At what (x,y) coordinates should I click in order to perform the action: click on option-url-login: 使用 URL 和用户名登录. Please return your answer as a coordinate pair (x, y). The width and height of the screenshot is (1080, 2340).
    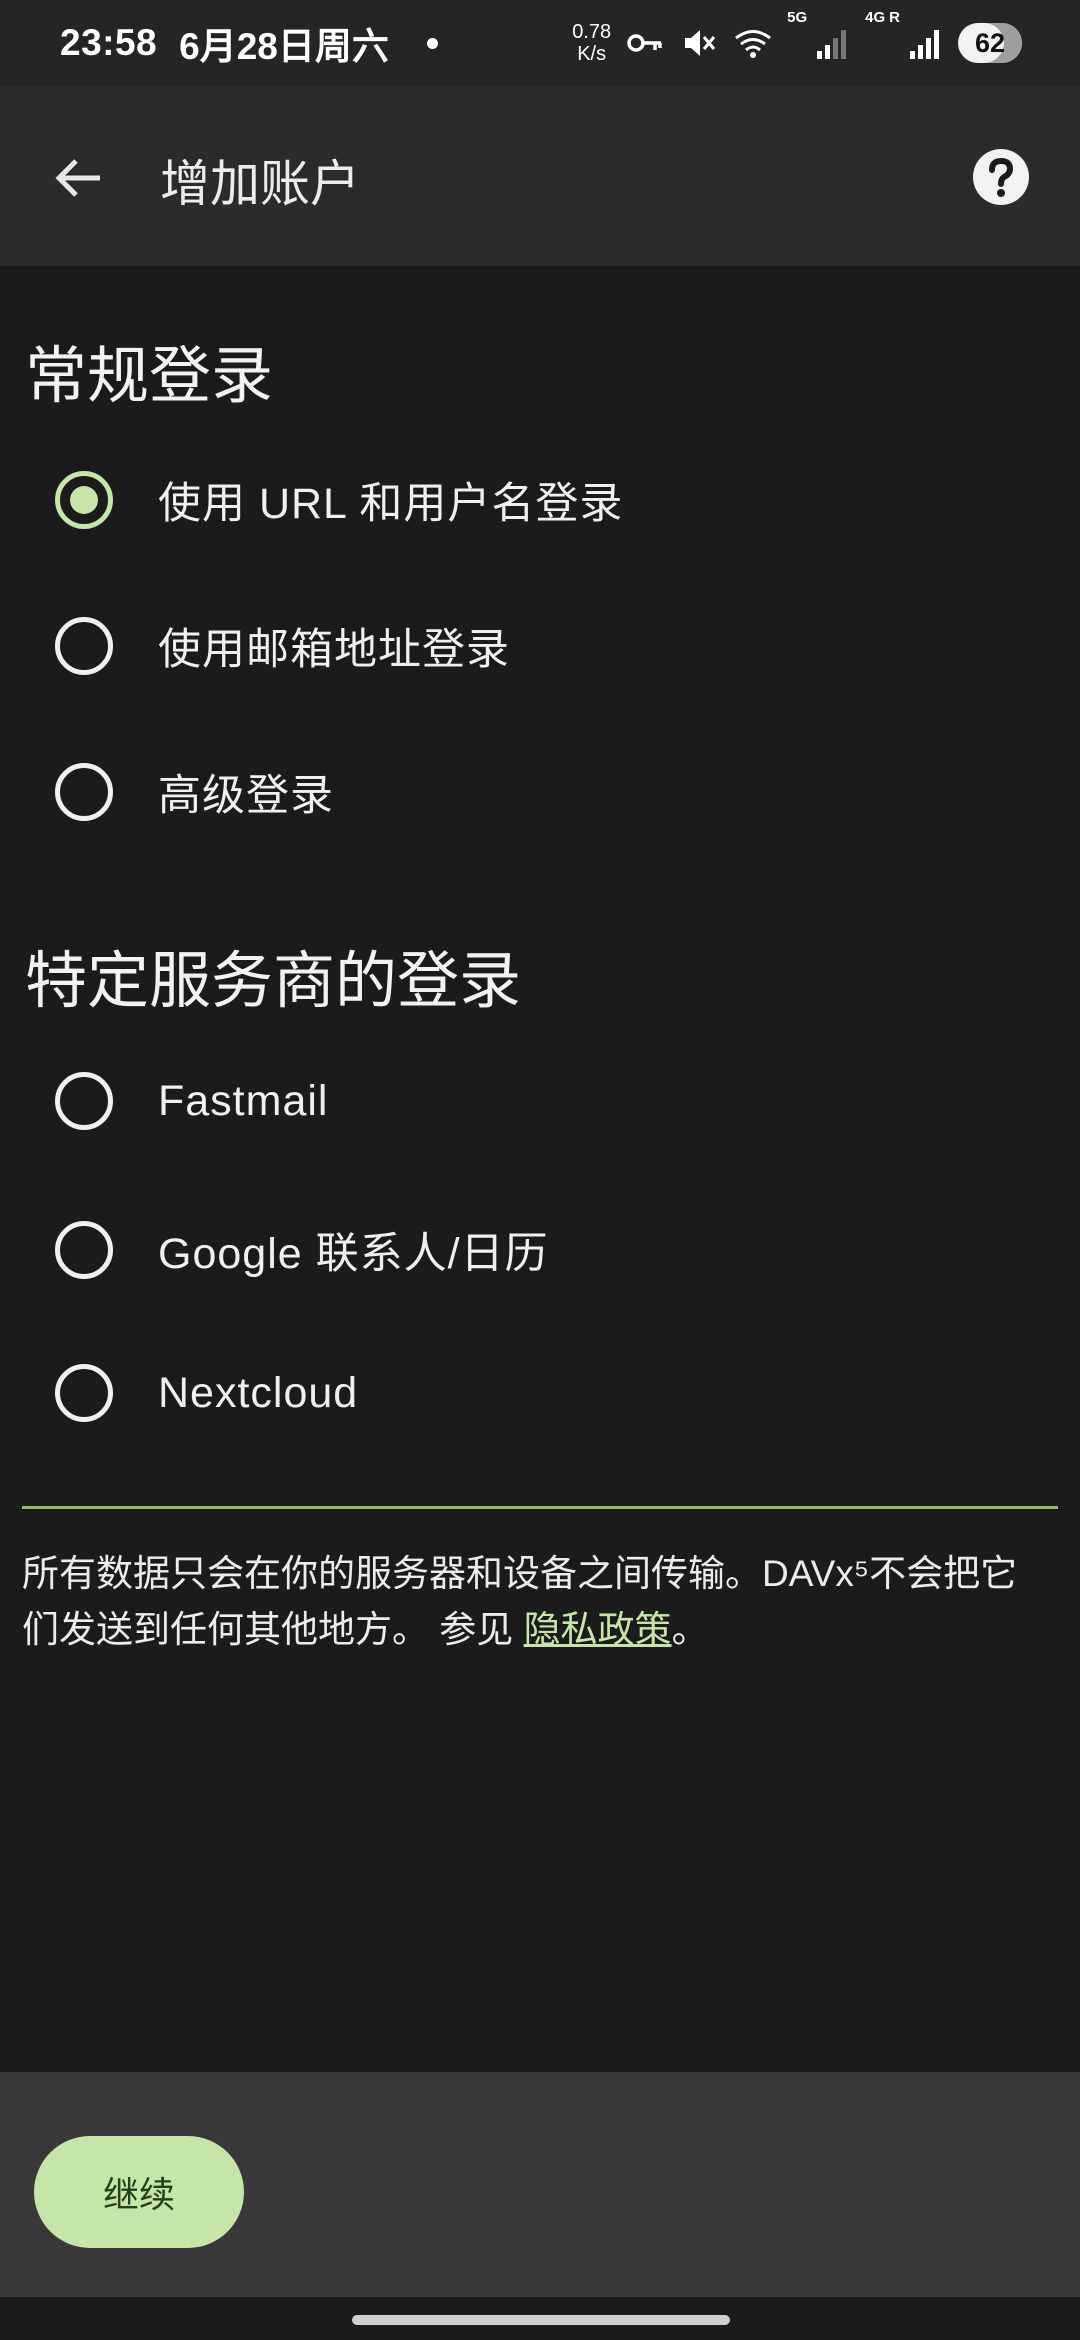
    Looking at the image, I should click on (505, 500).